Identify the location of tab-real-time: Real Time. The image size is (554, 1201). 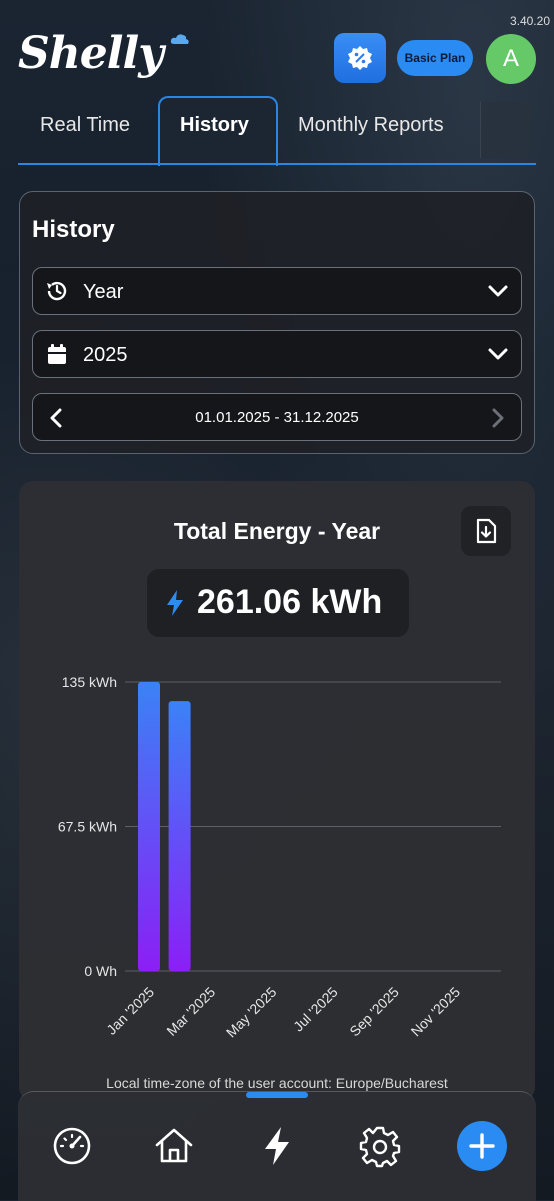
(85, 125).